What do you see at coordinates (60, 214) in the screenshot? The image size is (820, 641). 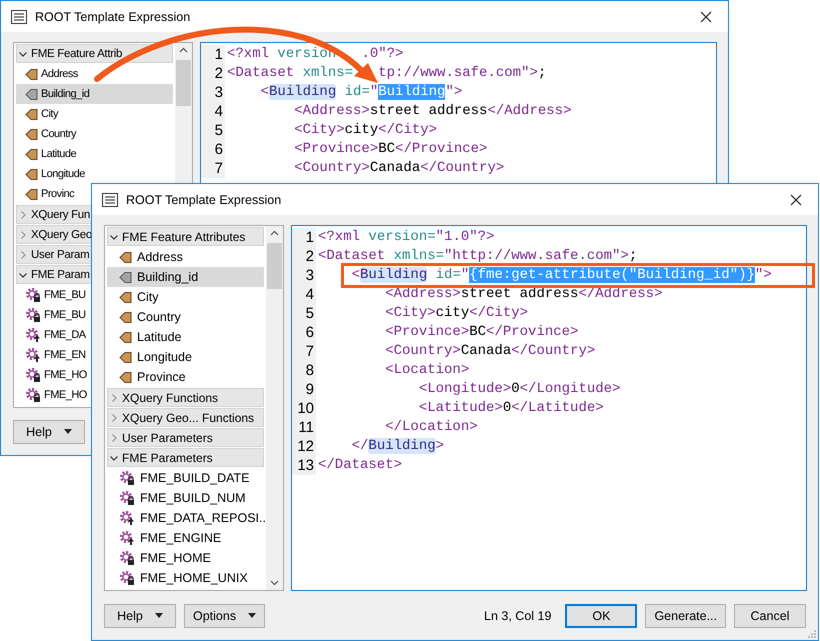 I see `section-label: XQuery Fun` at bounding box center [60, 214].